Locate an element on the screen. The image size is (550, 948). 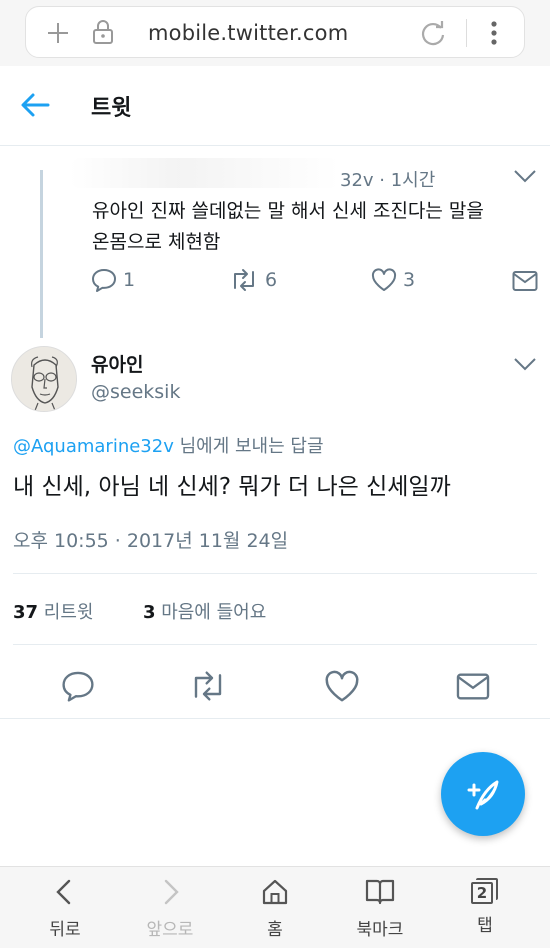
likes-stat: 3 마음에 들어요 is located at coordinates (204, 612).